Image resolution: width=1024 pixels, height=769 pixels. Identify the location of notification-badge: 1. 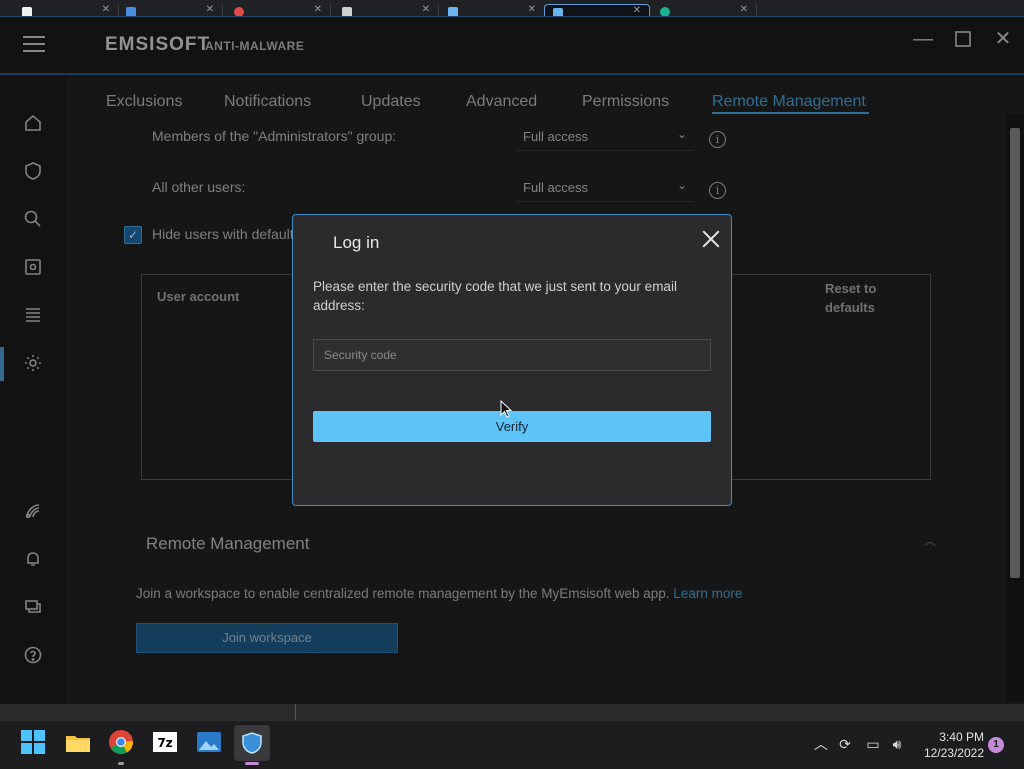
(996, 745).